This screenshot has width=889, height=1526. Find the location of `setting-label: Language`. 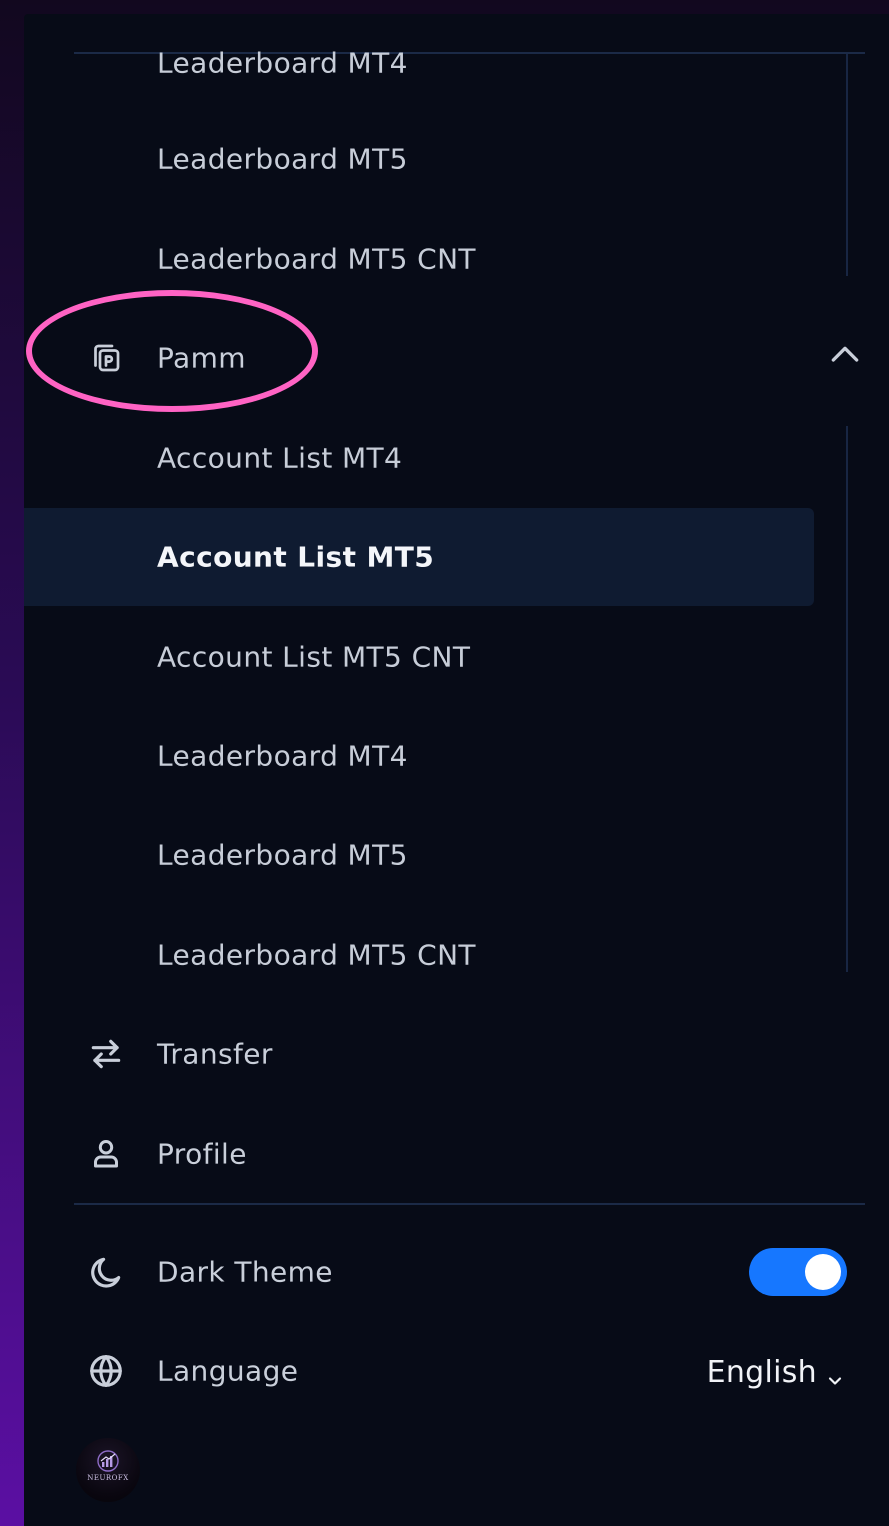

setting-label: Language is located at coordinates (228, 1371).